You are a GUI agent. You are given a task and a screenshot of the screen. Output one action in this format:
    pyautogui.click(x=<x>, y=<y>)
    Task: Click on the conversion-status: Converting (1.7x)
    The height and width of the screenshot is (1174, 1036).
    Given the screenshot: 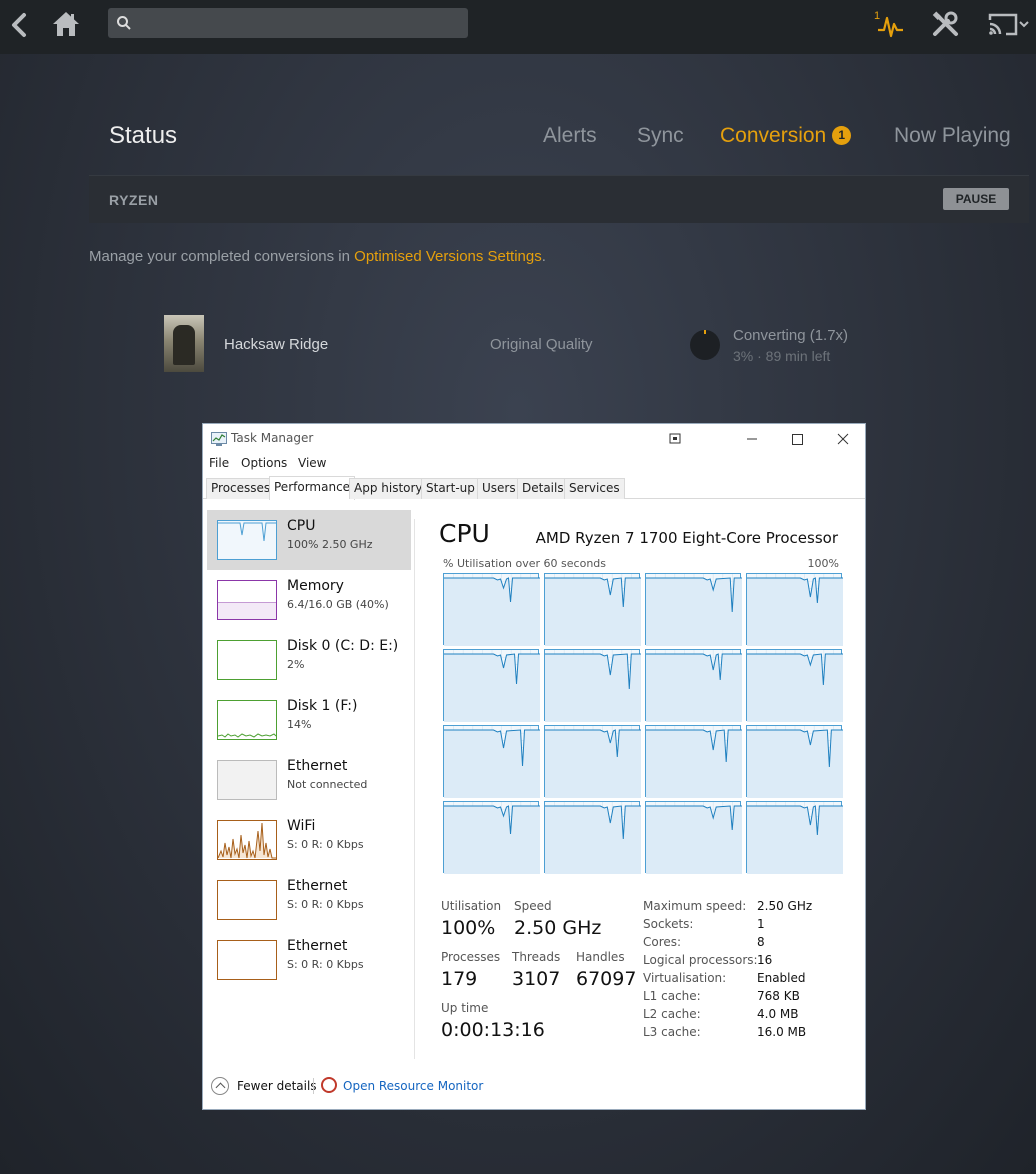 What is the action you would take?
    pyautogui.click(x=791, y=335)
    